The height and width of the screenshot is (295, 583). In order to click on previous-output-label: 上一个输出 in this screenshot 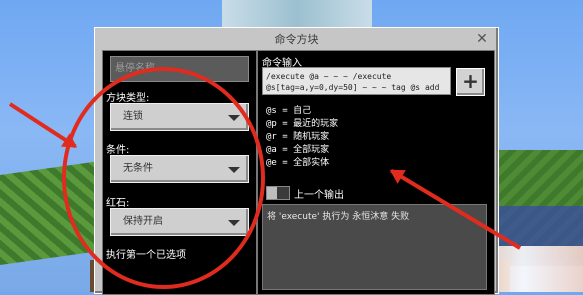, I will do `click(319, 195)`.